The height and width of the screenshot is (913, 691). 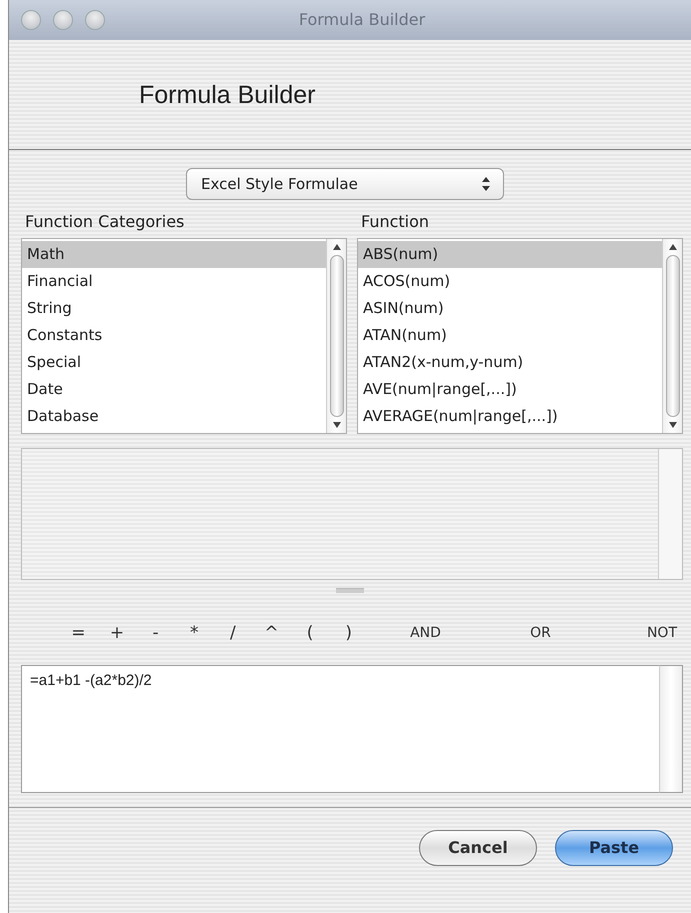 I want to click on function-list-item: ABS(num), so click(x=510, y=254).